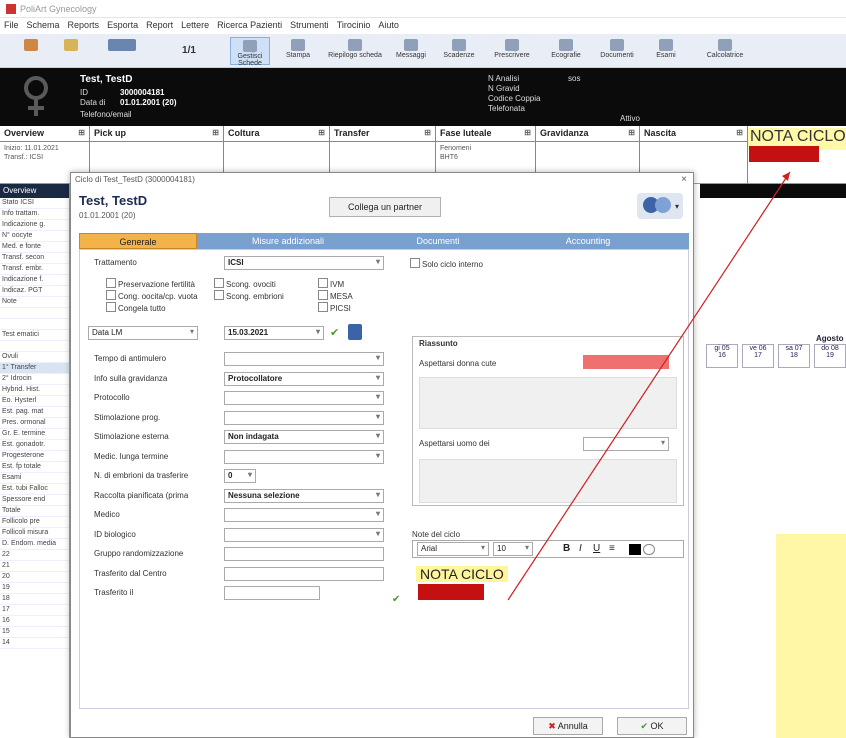  Describe the element at coordinates (71, 51) in the screenshot. I see `forward-icon` at that location.